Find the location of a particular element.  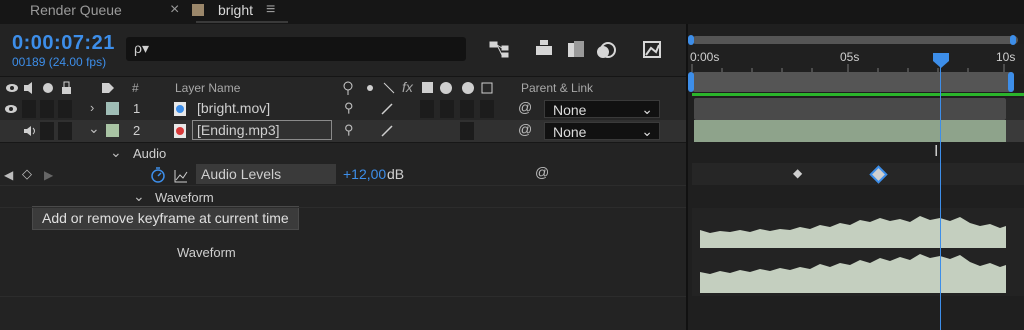

work-area-end-handle is located at coordinates (1011, 82).